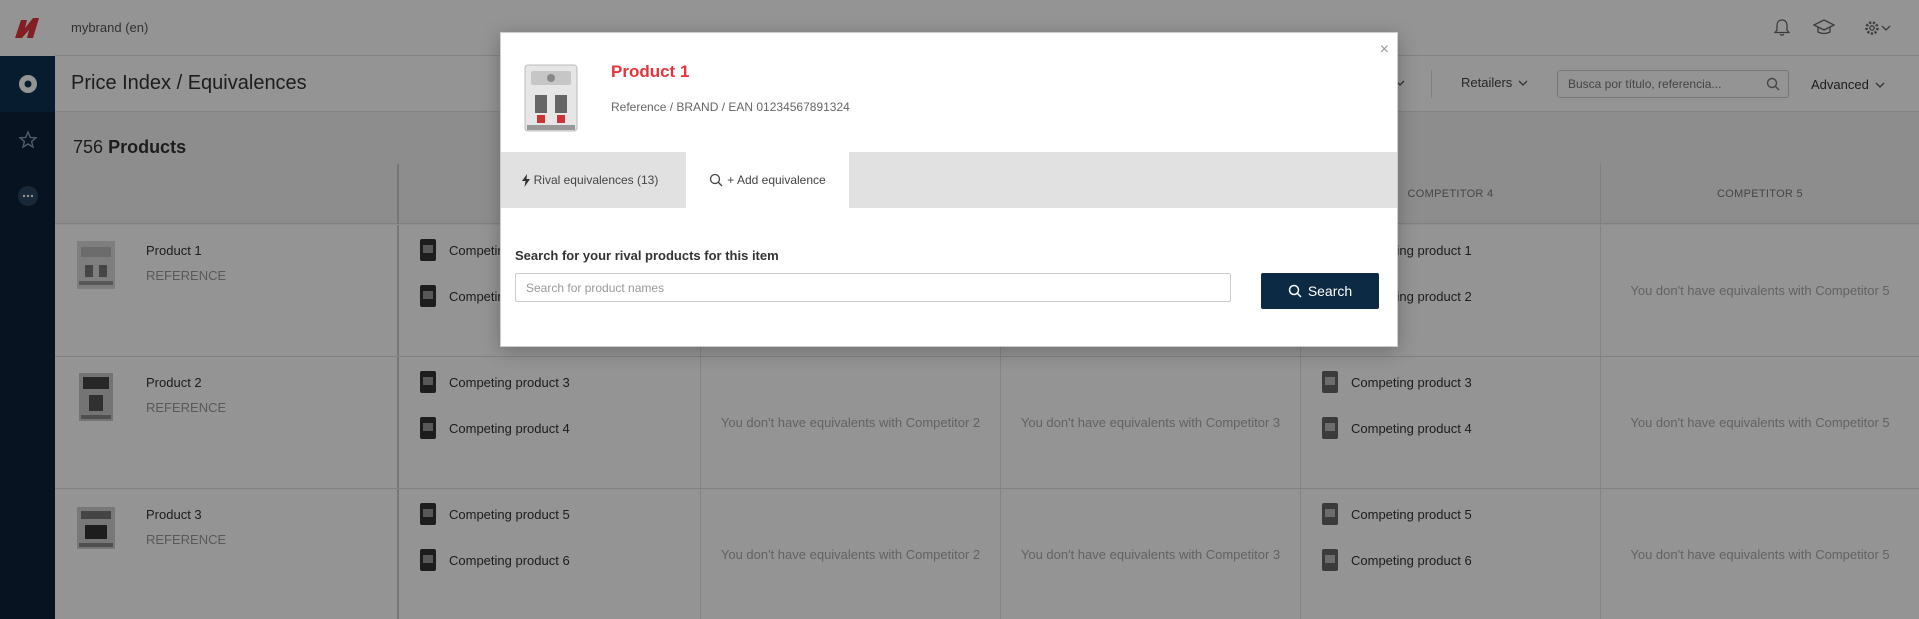  I want to click on tab-label: + Add equivalence, so click(776, 180).